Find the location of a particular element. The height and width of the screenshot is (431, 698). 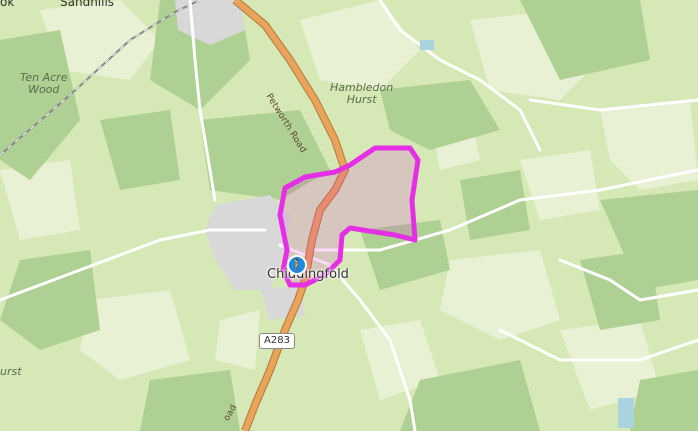

ten-acre-wood-label: Ten Acre Wood is located at coordinates (43, 84).